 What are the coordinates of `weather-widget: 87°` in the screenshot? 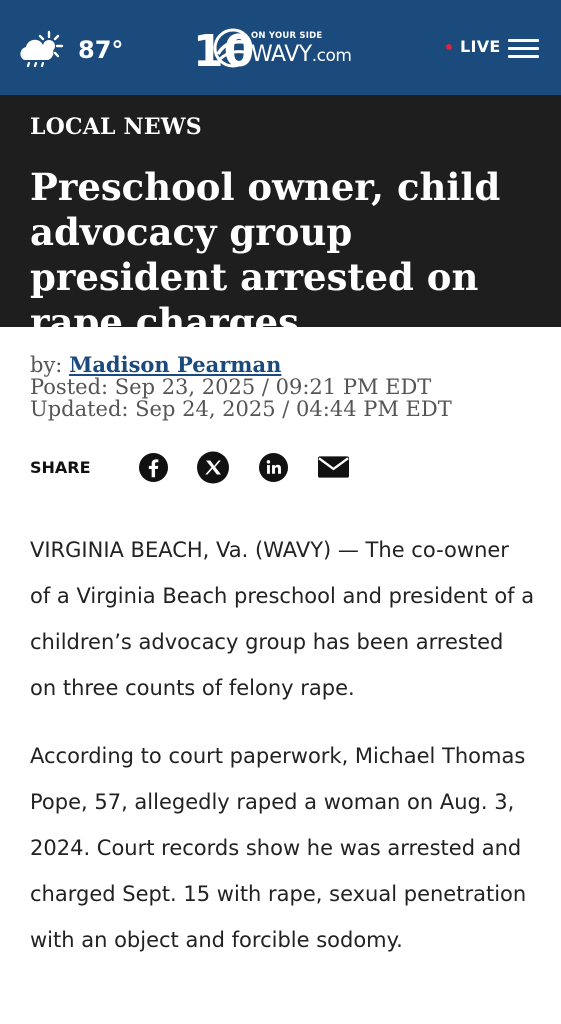 It's located at (70, 50).